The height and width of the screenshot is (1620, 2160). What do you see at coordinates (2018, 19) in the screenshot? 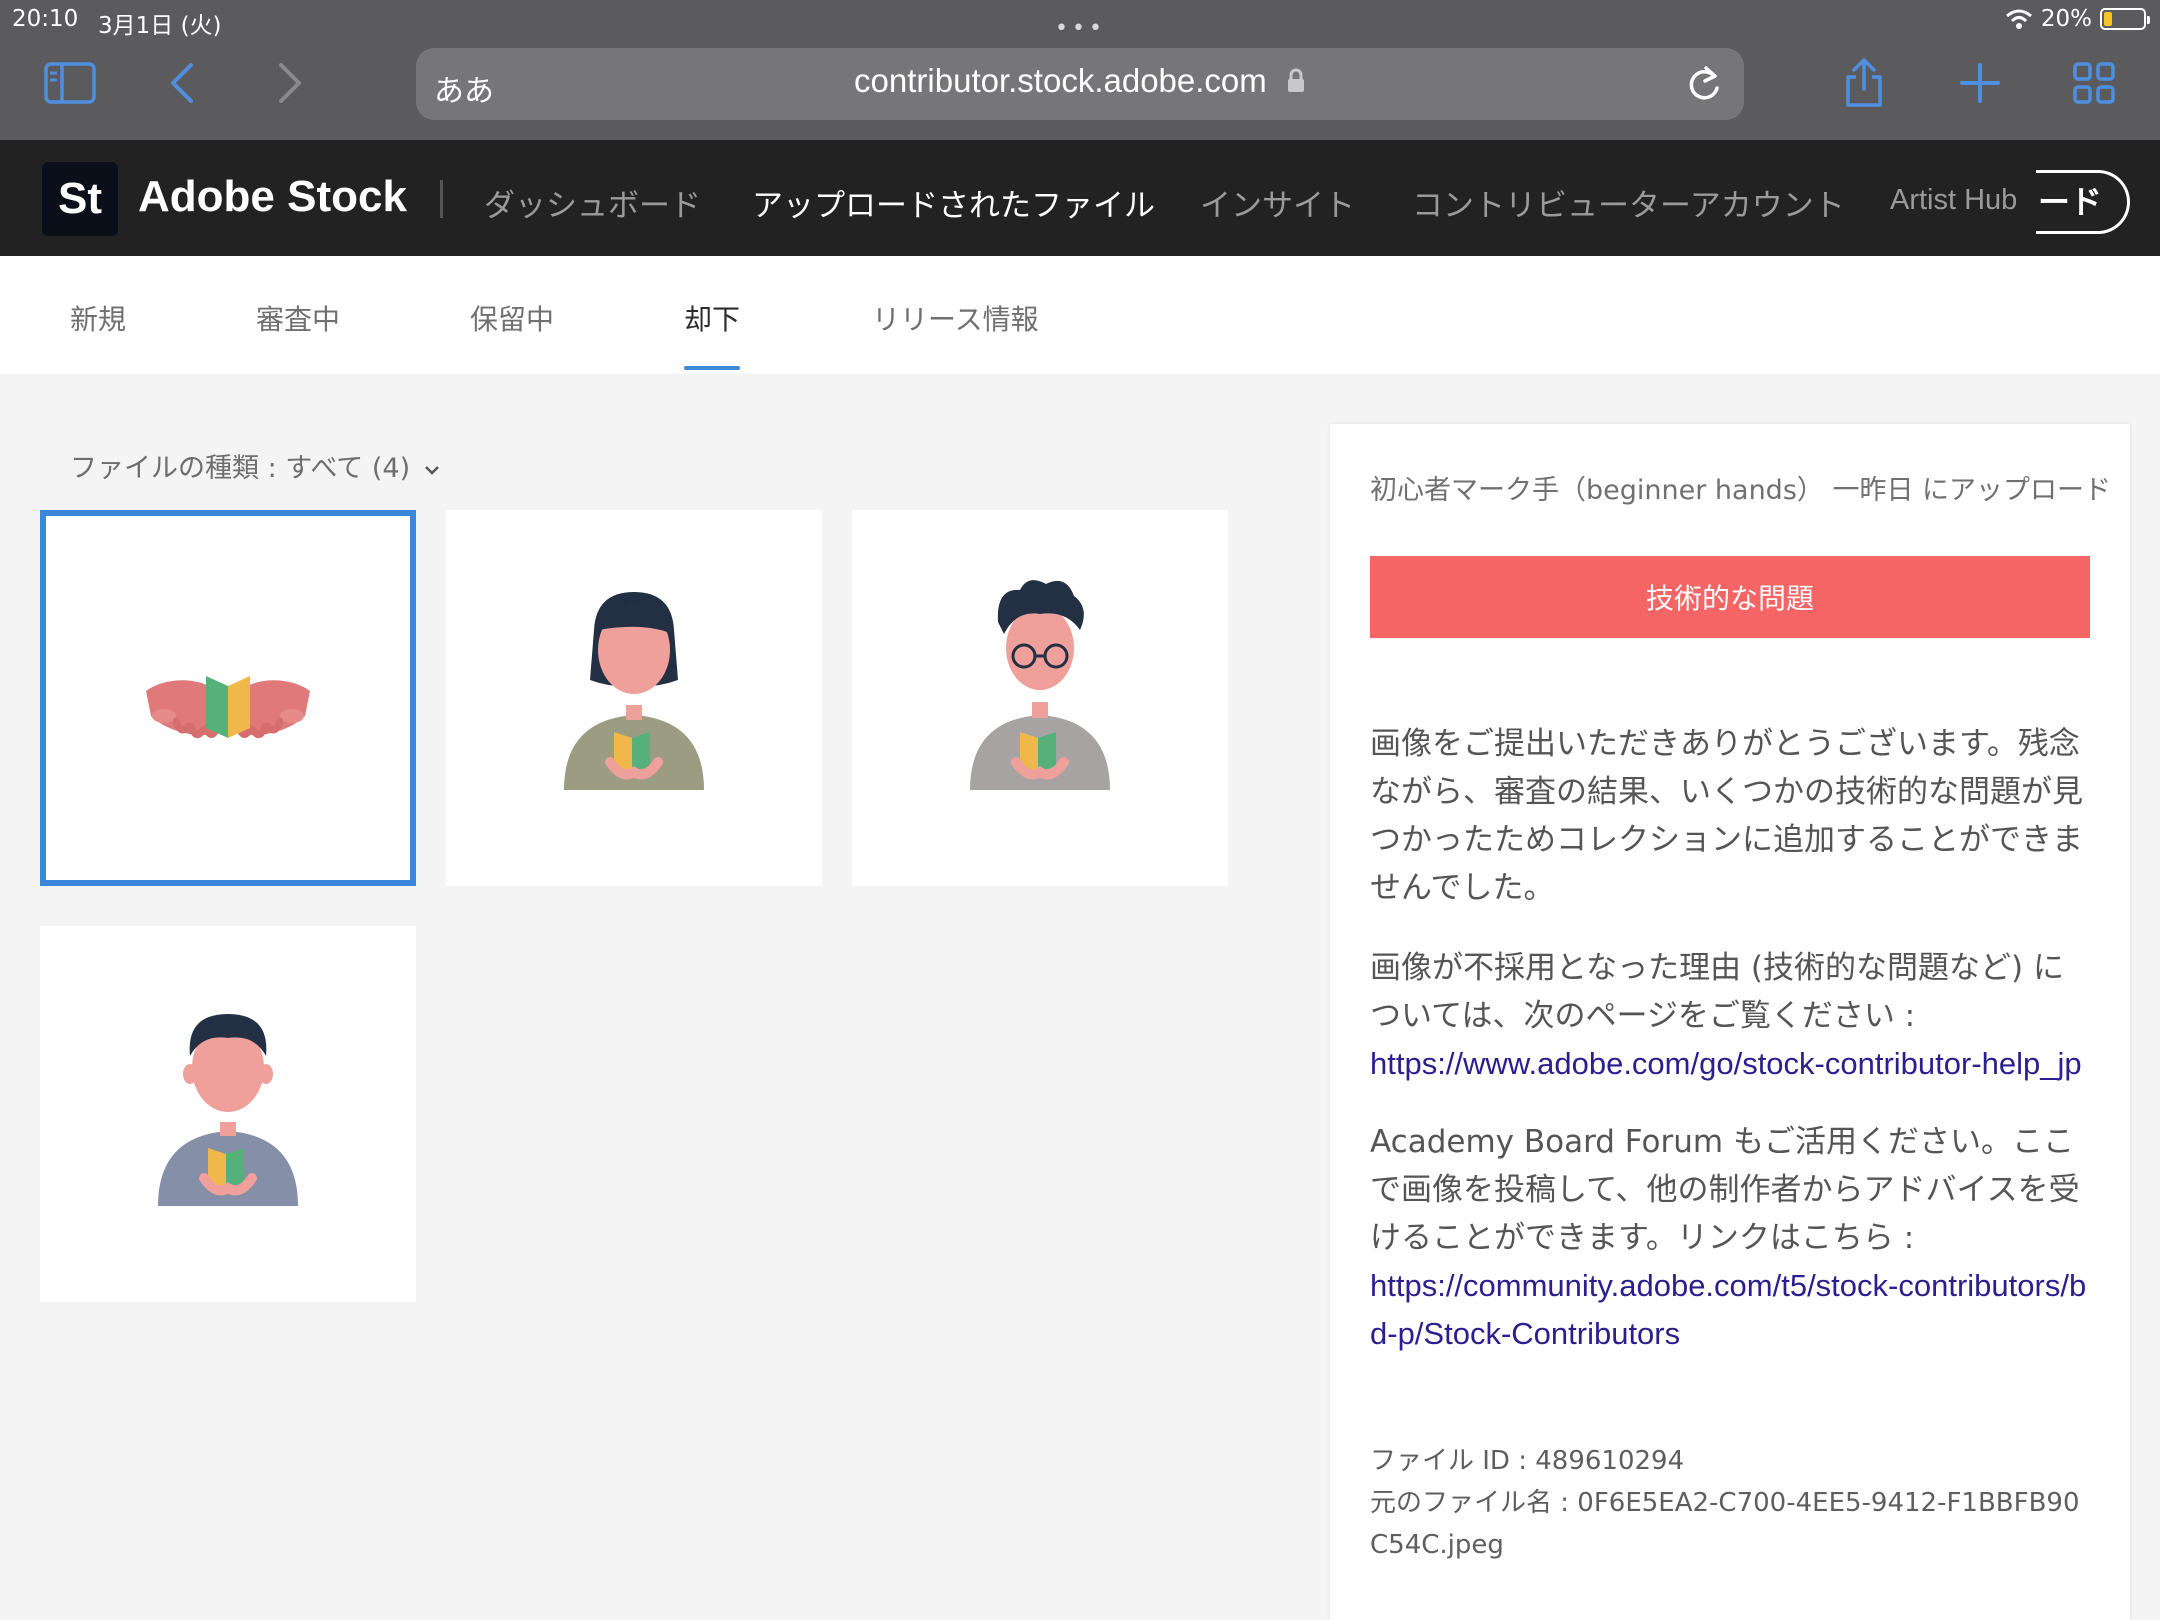
I see `wifi-icon` at bounding box center [2018, 19].